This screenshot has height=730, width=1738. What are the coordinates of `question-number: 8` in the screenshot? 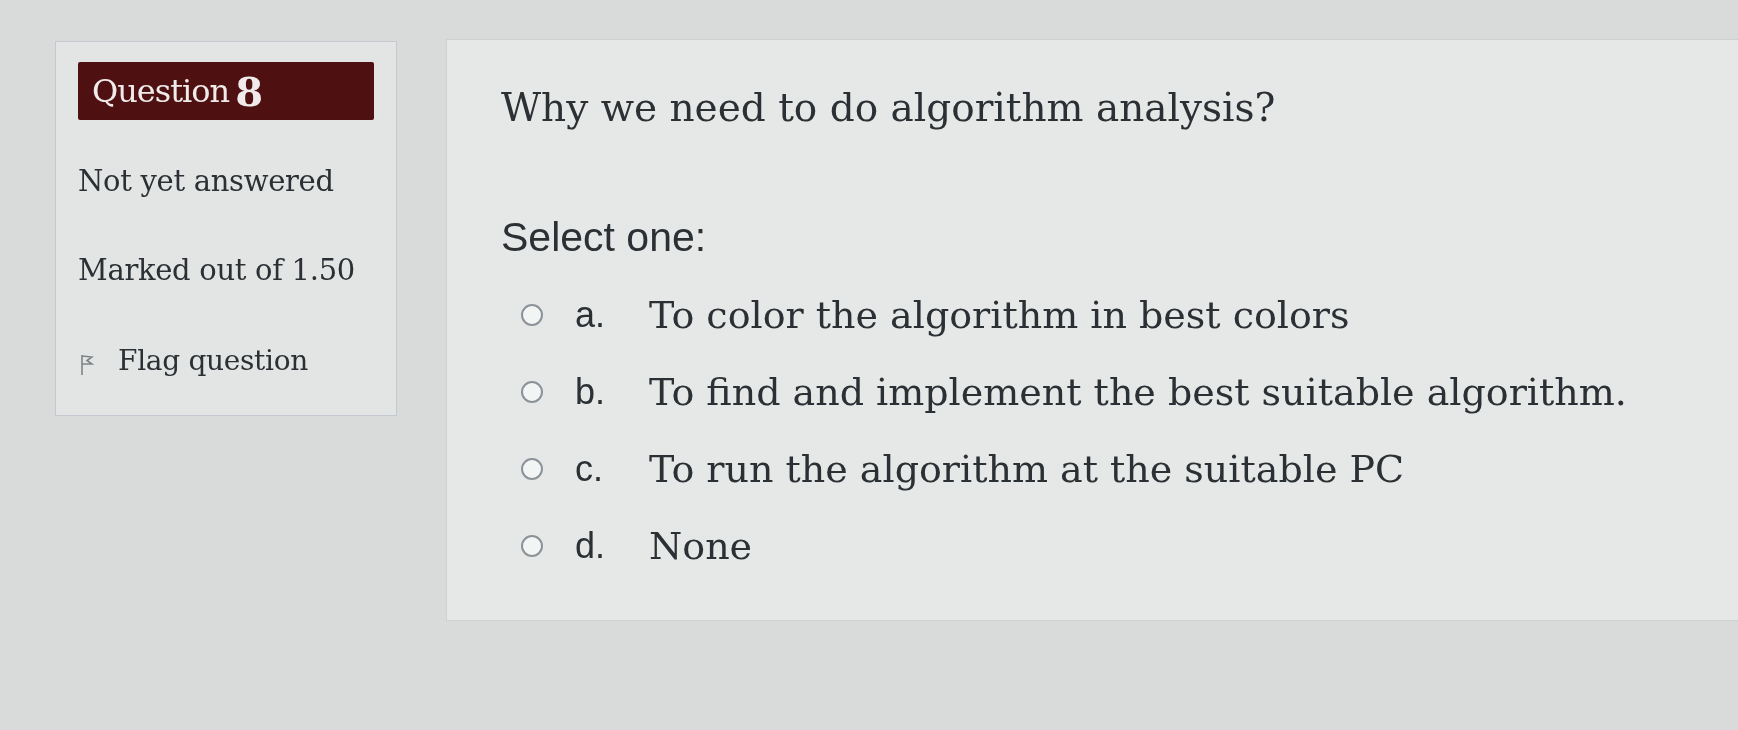 It's located at (249, 91).